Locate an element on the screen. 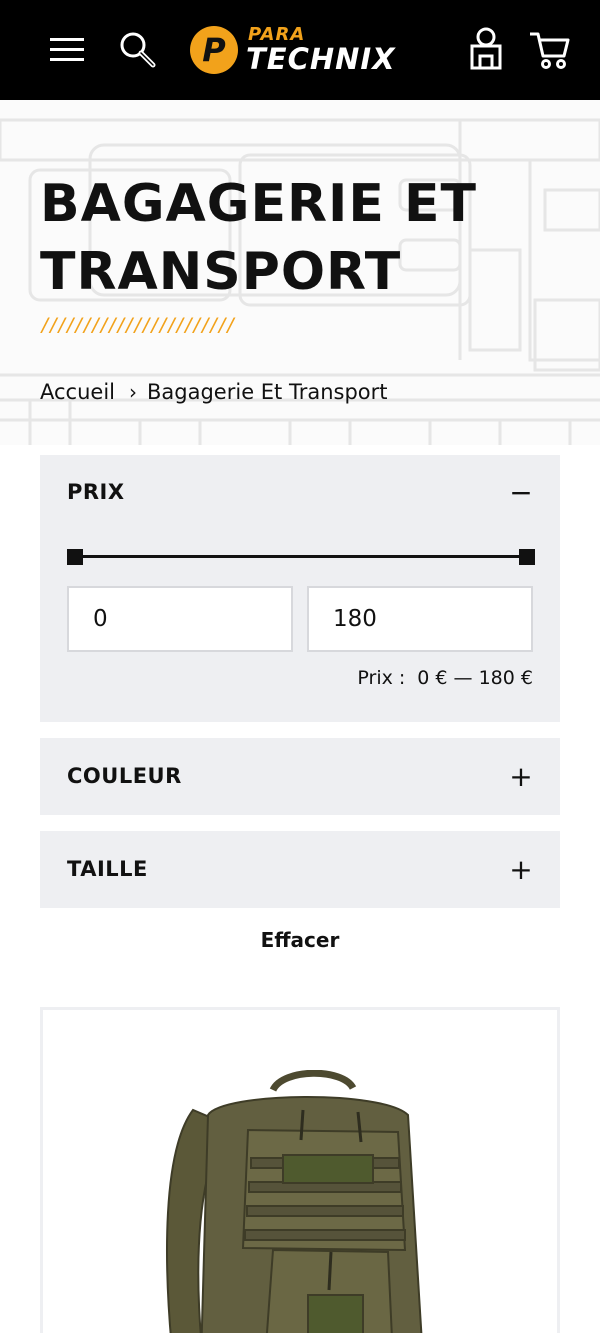 This screenshot has height=1333, width=600. filter-panel-size: TAILLE + is located at coordinates (300, 869).